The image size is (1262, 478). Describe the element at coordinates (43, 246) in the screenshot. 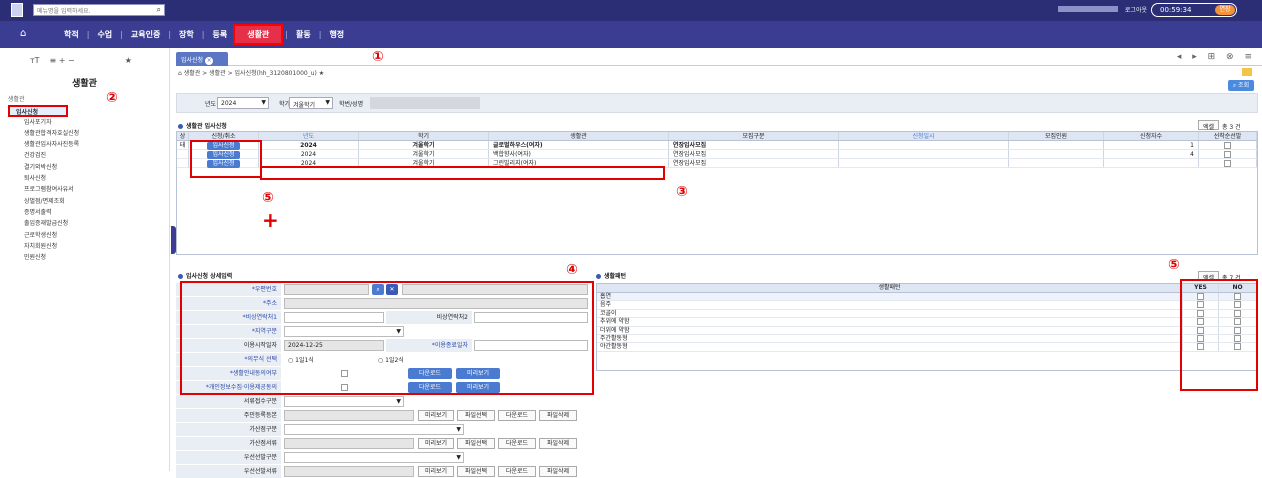

I see `sidebar-item: 자치회원신청` at that location.